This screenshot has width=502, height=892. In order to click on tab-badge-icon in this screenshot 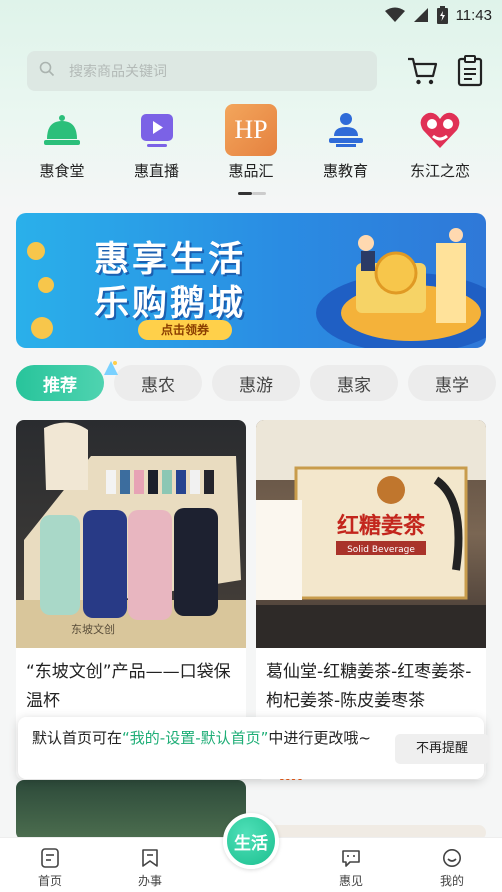, I will do `click(111, 368)`.